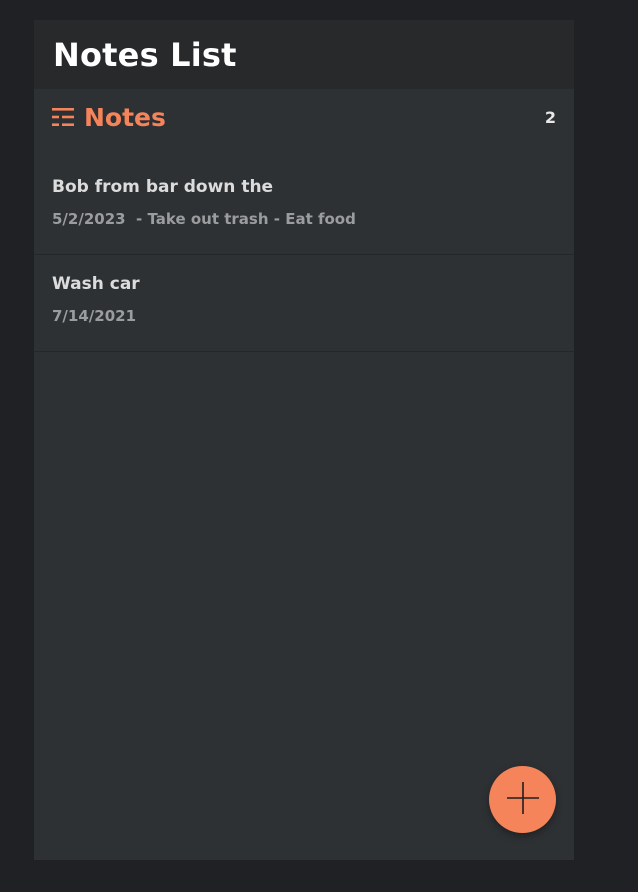 The height and width of the screenshot is (892, 638). Describe the element at coordinates (304, 117) in the screenshot. I see `notes-section-header: Notes 2` at that location.